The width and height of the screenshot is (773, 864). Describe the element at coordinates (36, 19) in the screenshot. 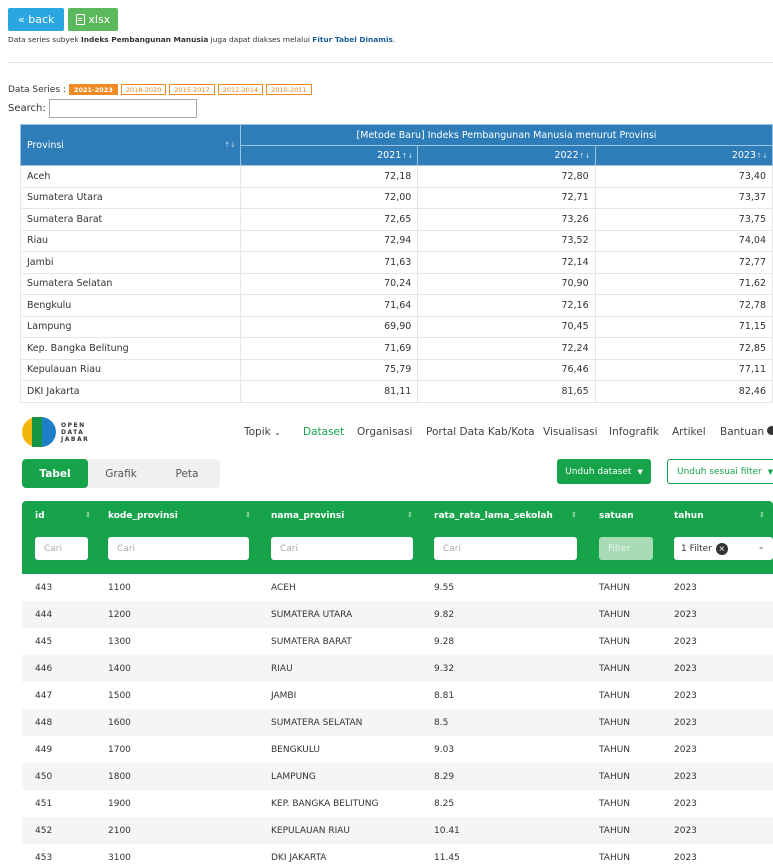

I see `back-button: « back` at that location.